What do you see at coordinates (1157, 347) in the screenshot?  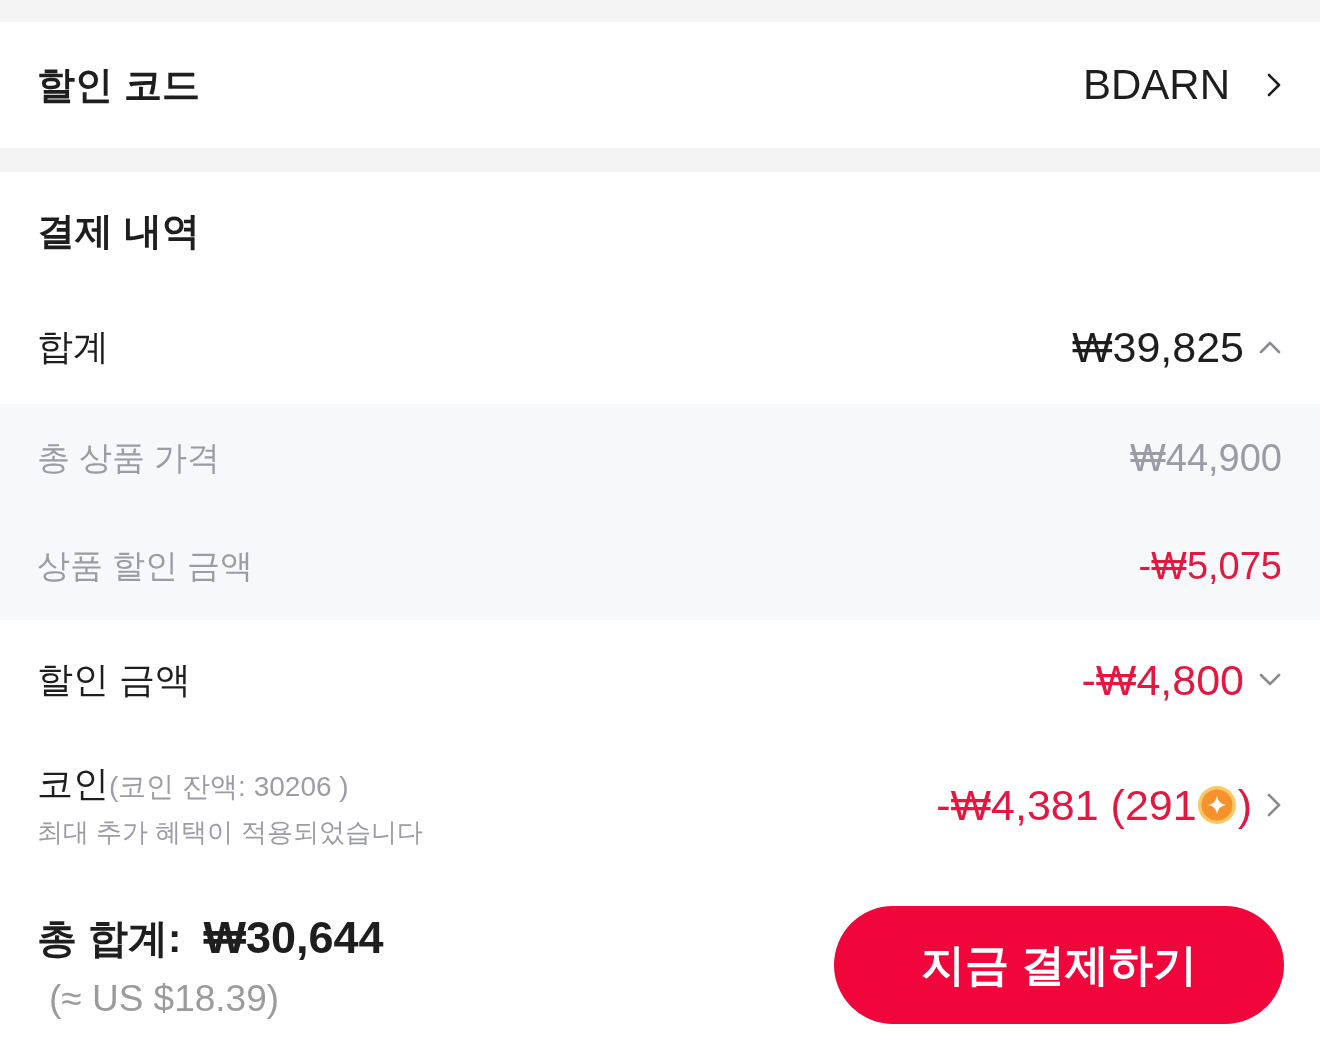 I see `row-amount: ₩39,825` at bounding box center [1157, 347].